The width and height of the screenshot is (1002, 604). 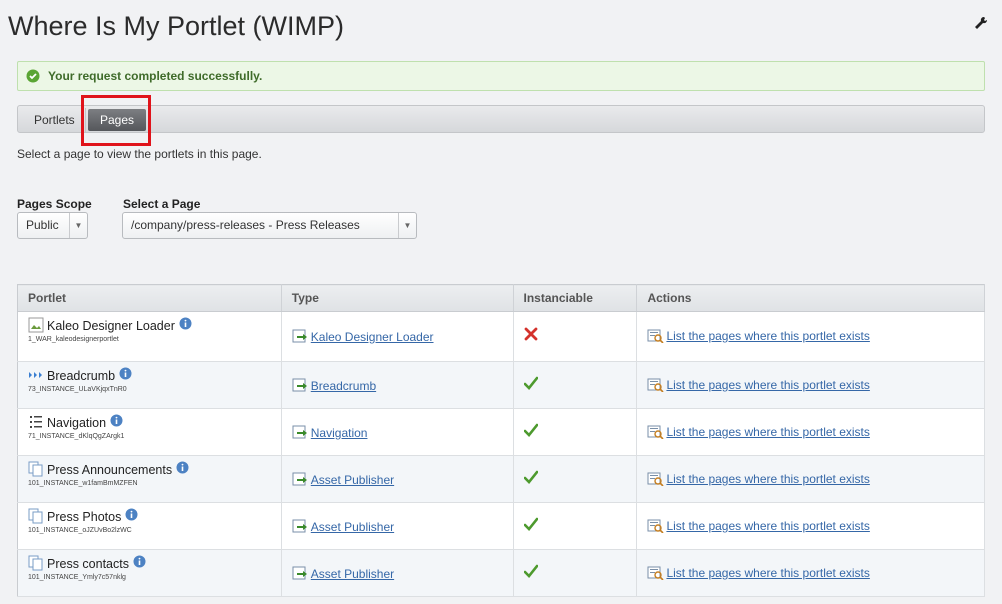 What do you see at coordinates (111, 326) in the screenshot?
I see `portlet-name: Kaleo Designer Loader` at bounding box center [111, 326].